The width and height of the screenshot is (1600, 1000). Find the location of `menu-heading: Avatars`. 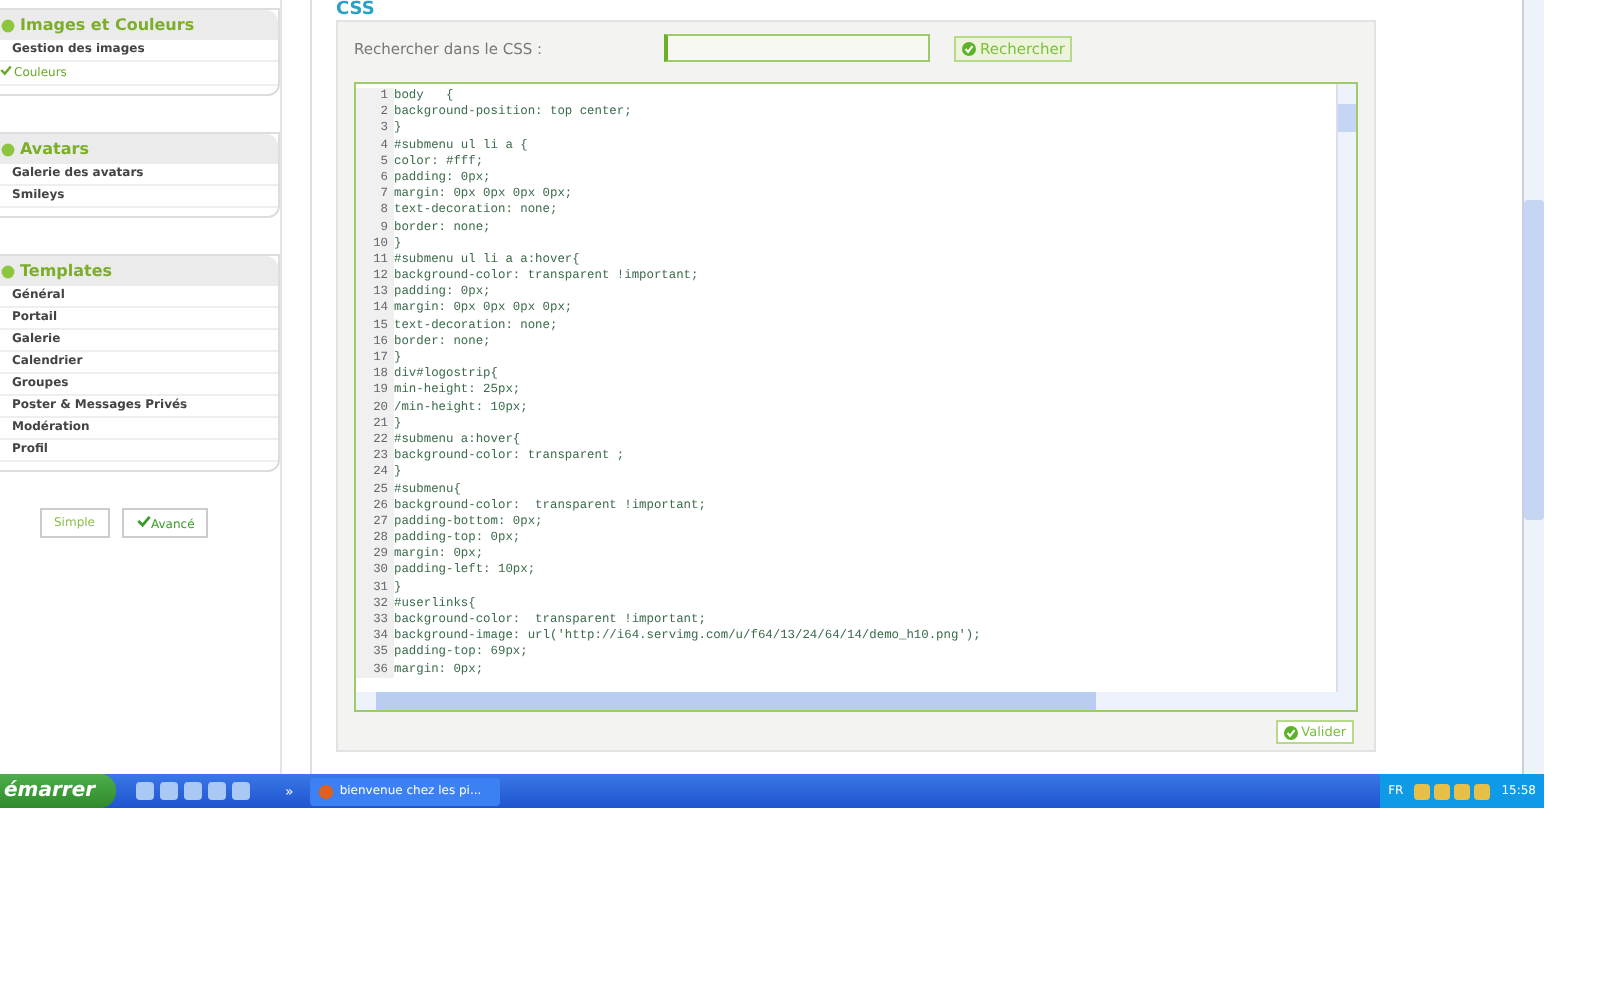

menu-heading: Avatars is located at coordinates (54, 149).